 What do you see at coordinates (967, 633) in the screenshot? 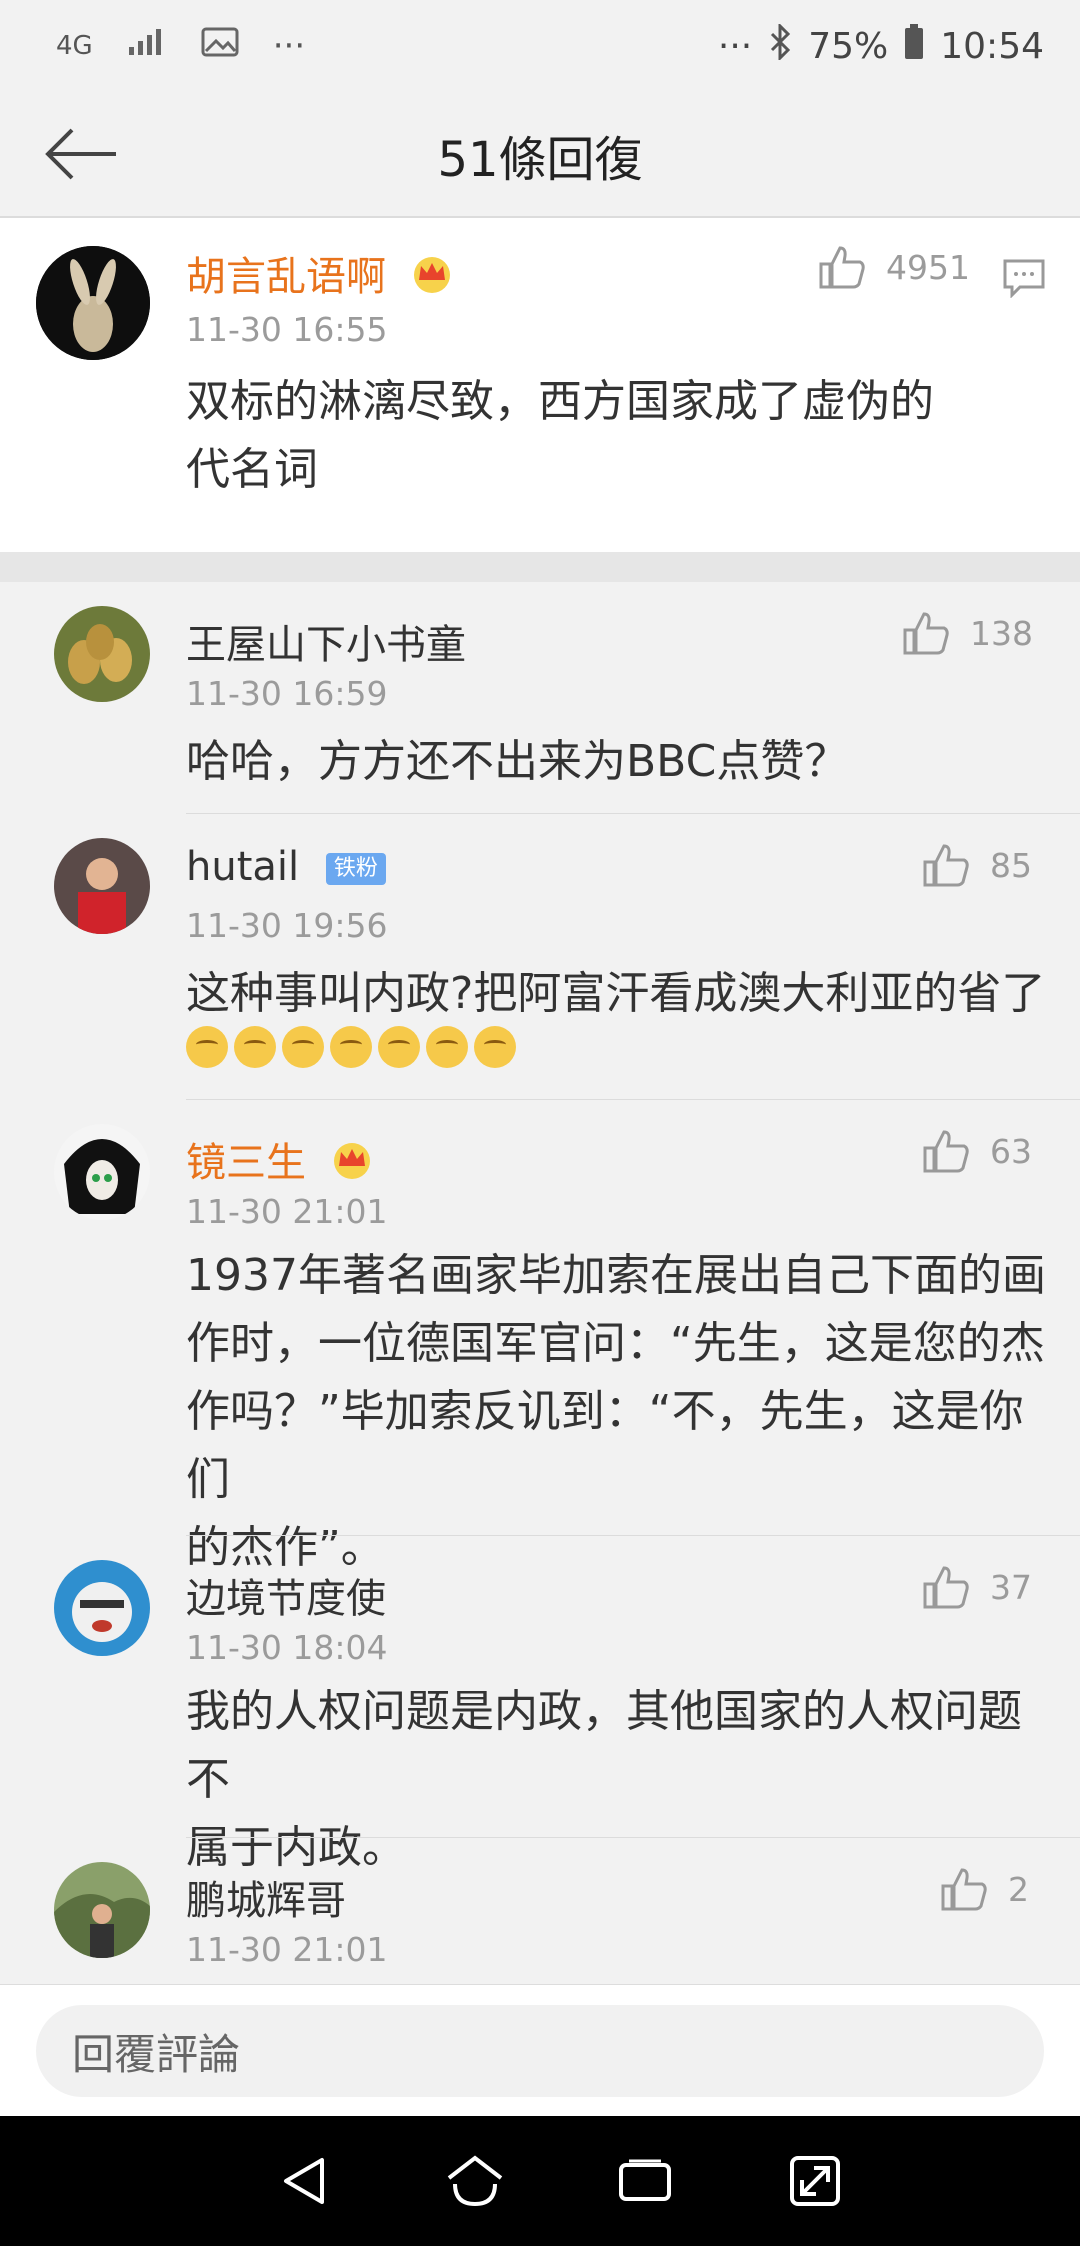
I see `like-button: 138` at bounding box center [967, 633].